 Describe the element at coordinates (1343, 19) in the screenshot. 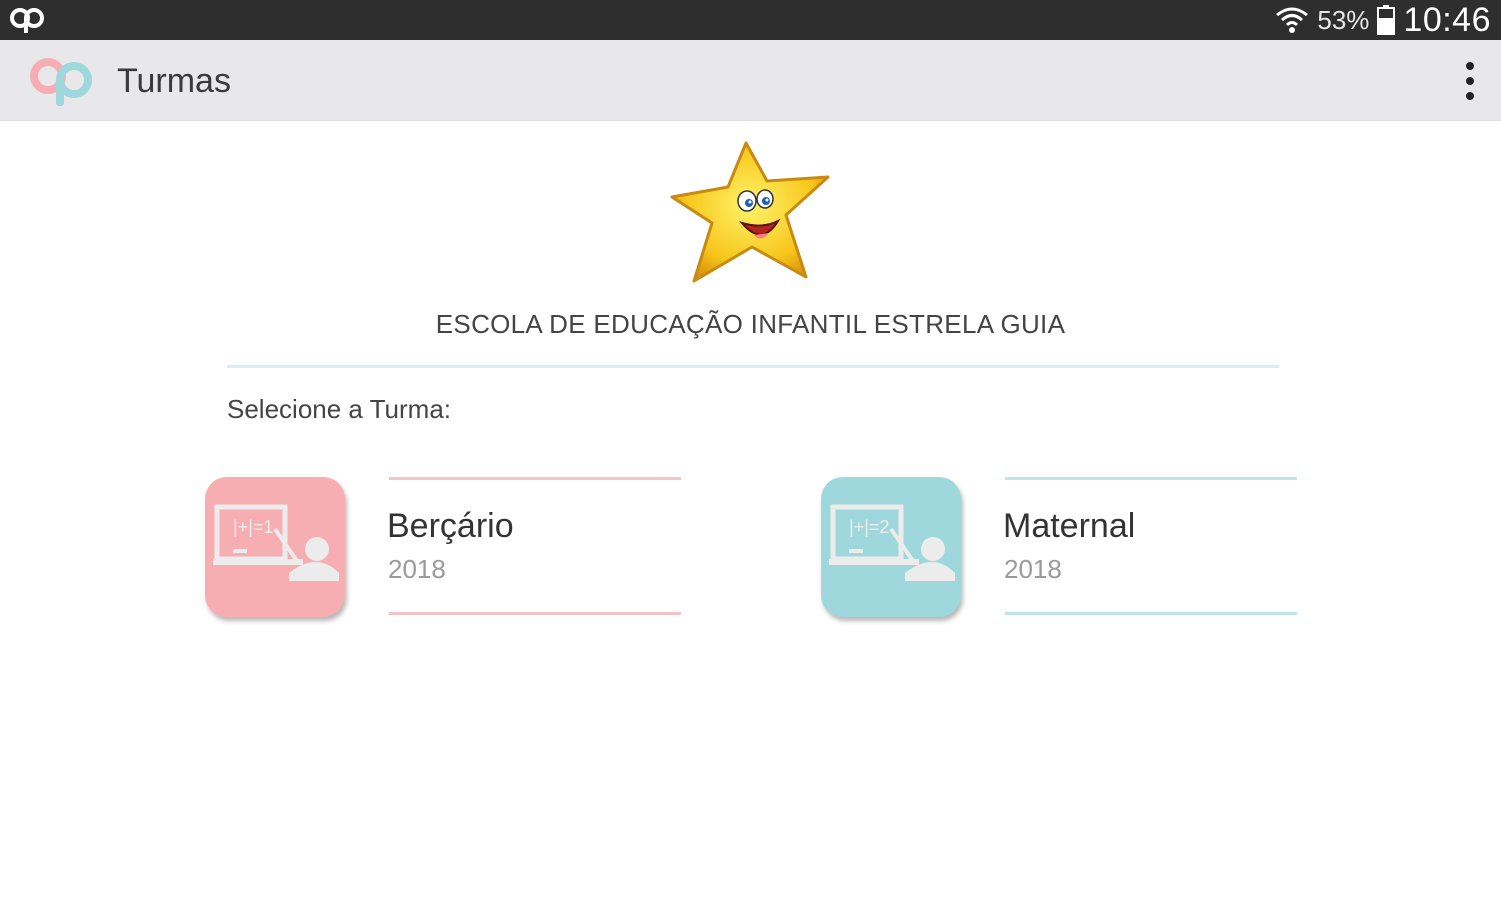

I see `battery-percent: 53%` at that location.